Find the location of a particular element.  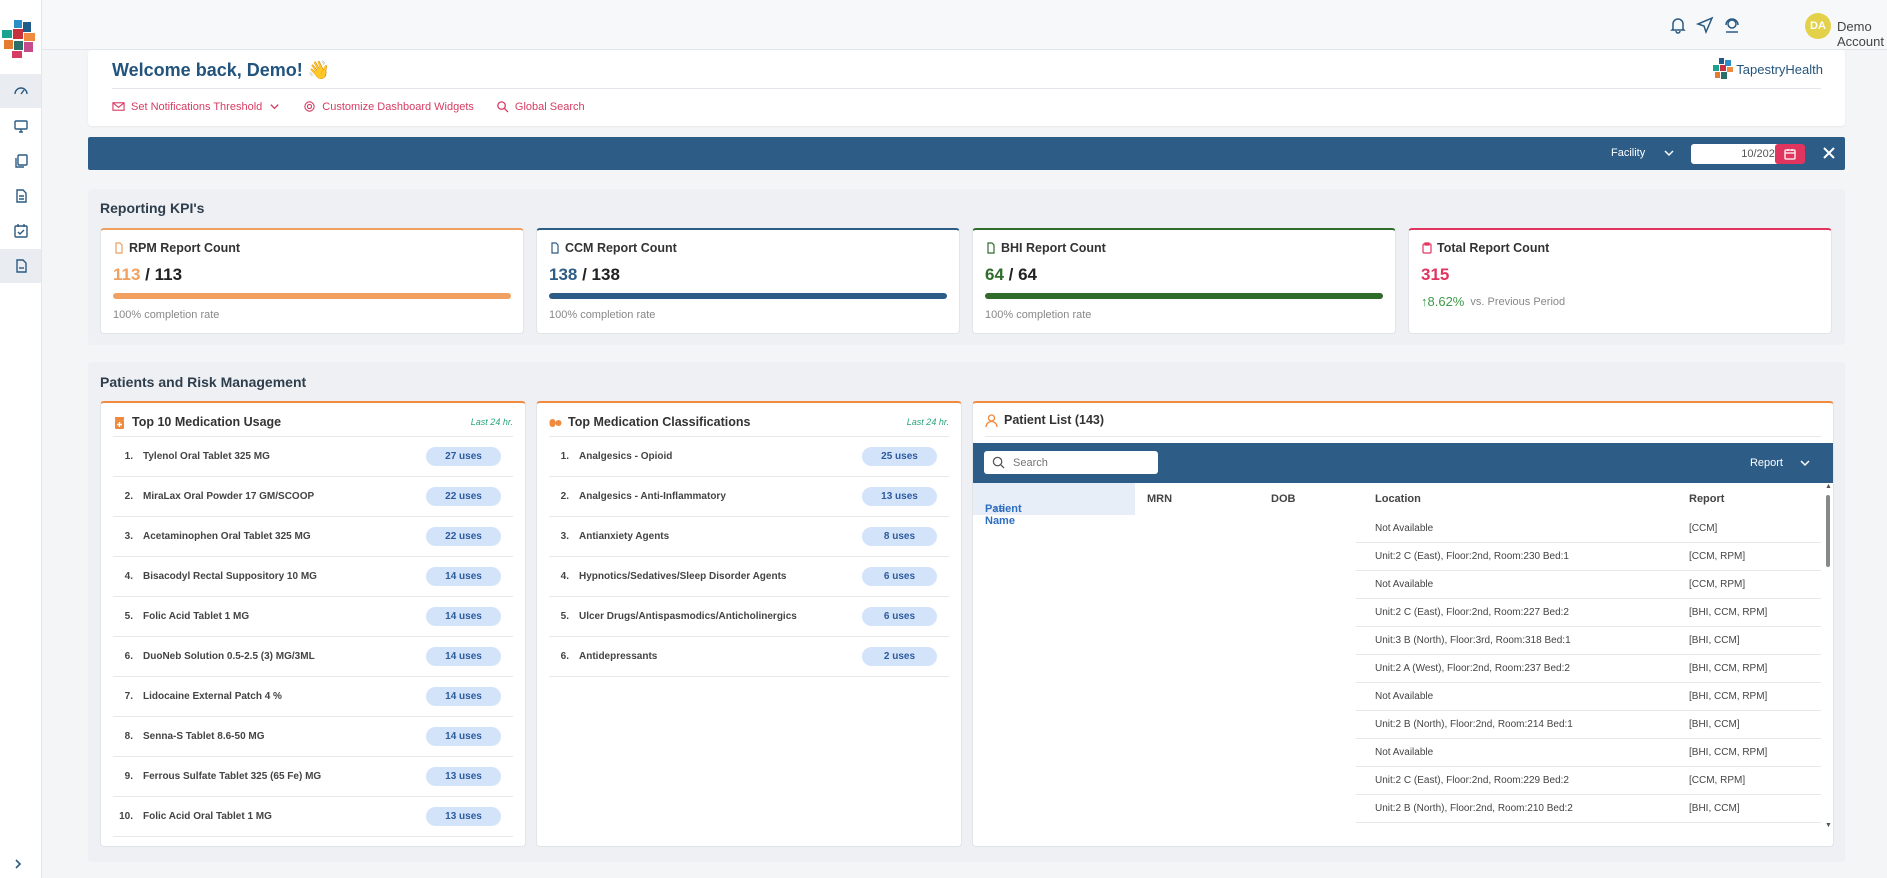

list-item: 3. Antianxiety Agents 8 uses is located at coordinates (749, 536).